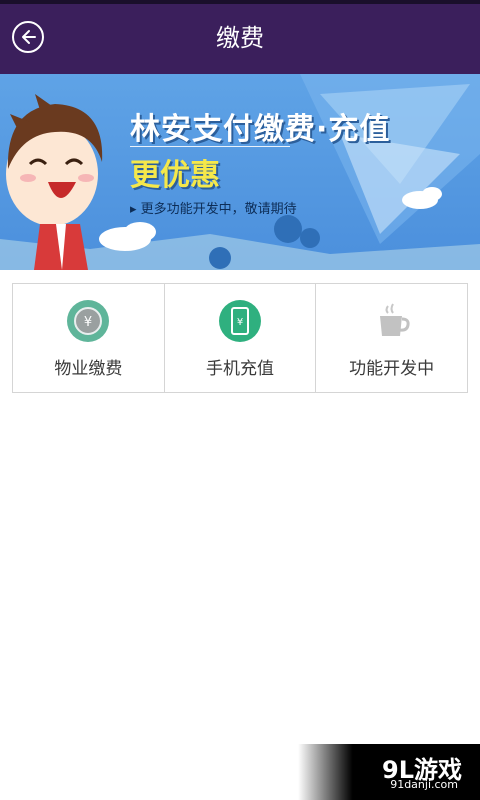 This screenshot has width=480, height=800. I want to click on mobile-recharge-label: 手机充值, so click(240, 369).